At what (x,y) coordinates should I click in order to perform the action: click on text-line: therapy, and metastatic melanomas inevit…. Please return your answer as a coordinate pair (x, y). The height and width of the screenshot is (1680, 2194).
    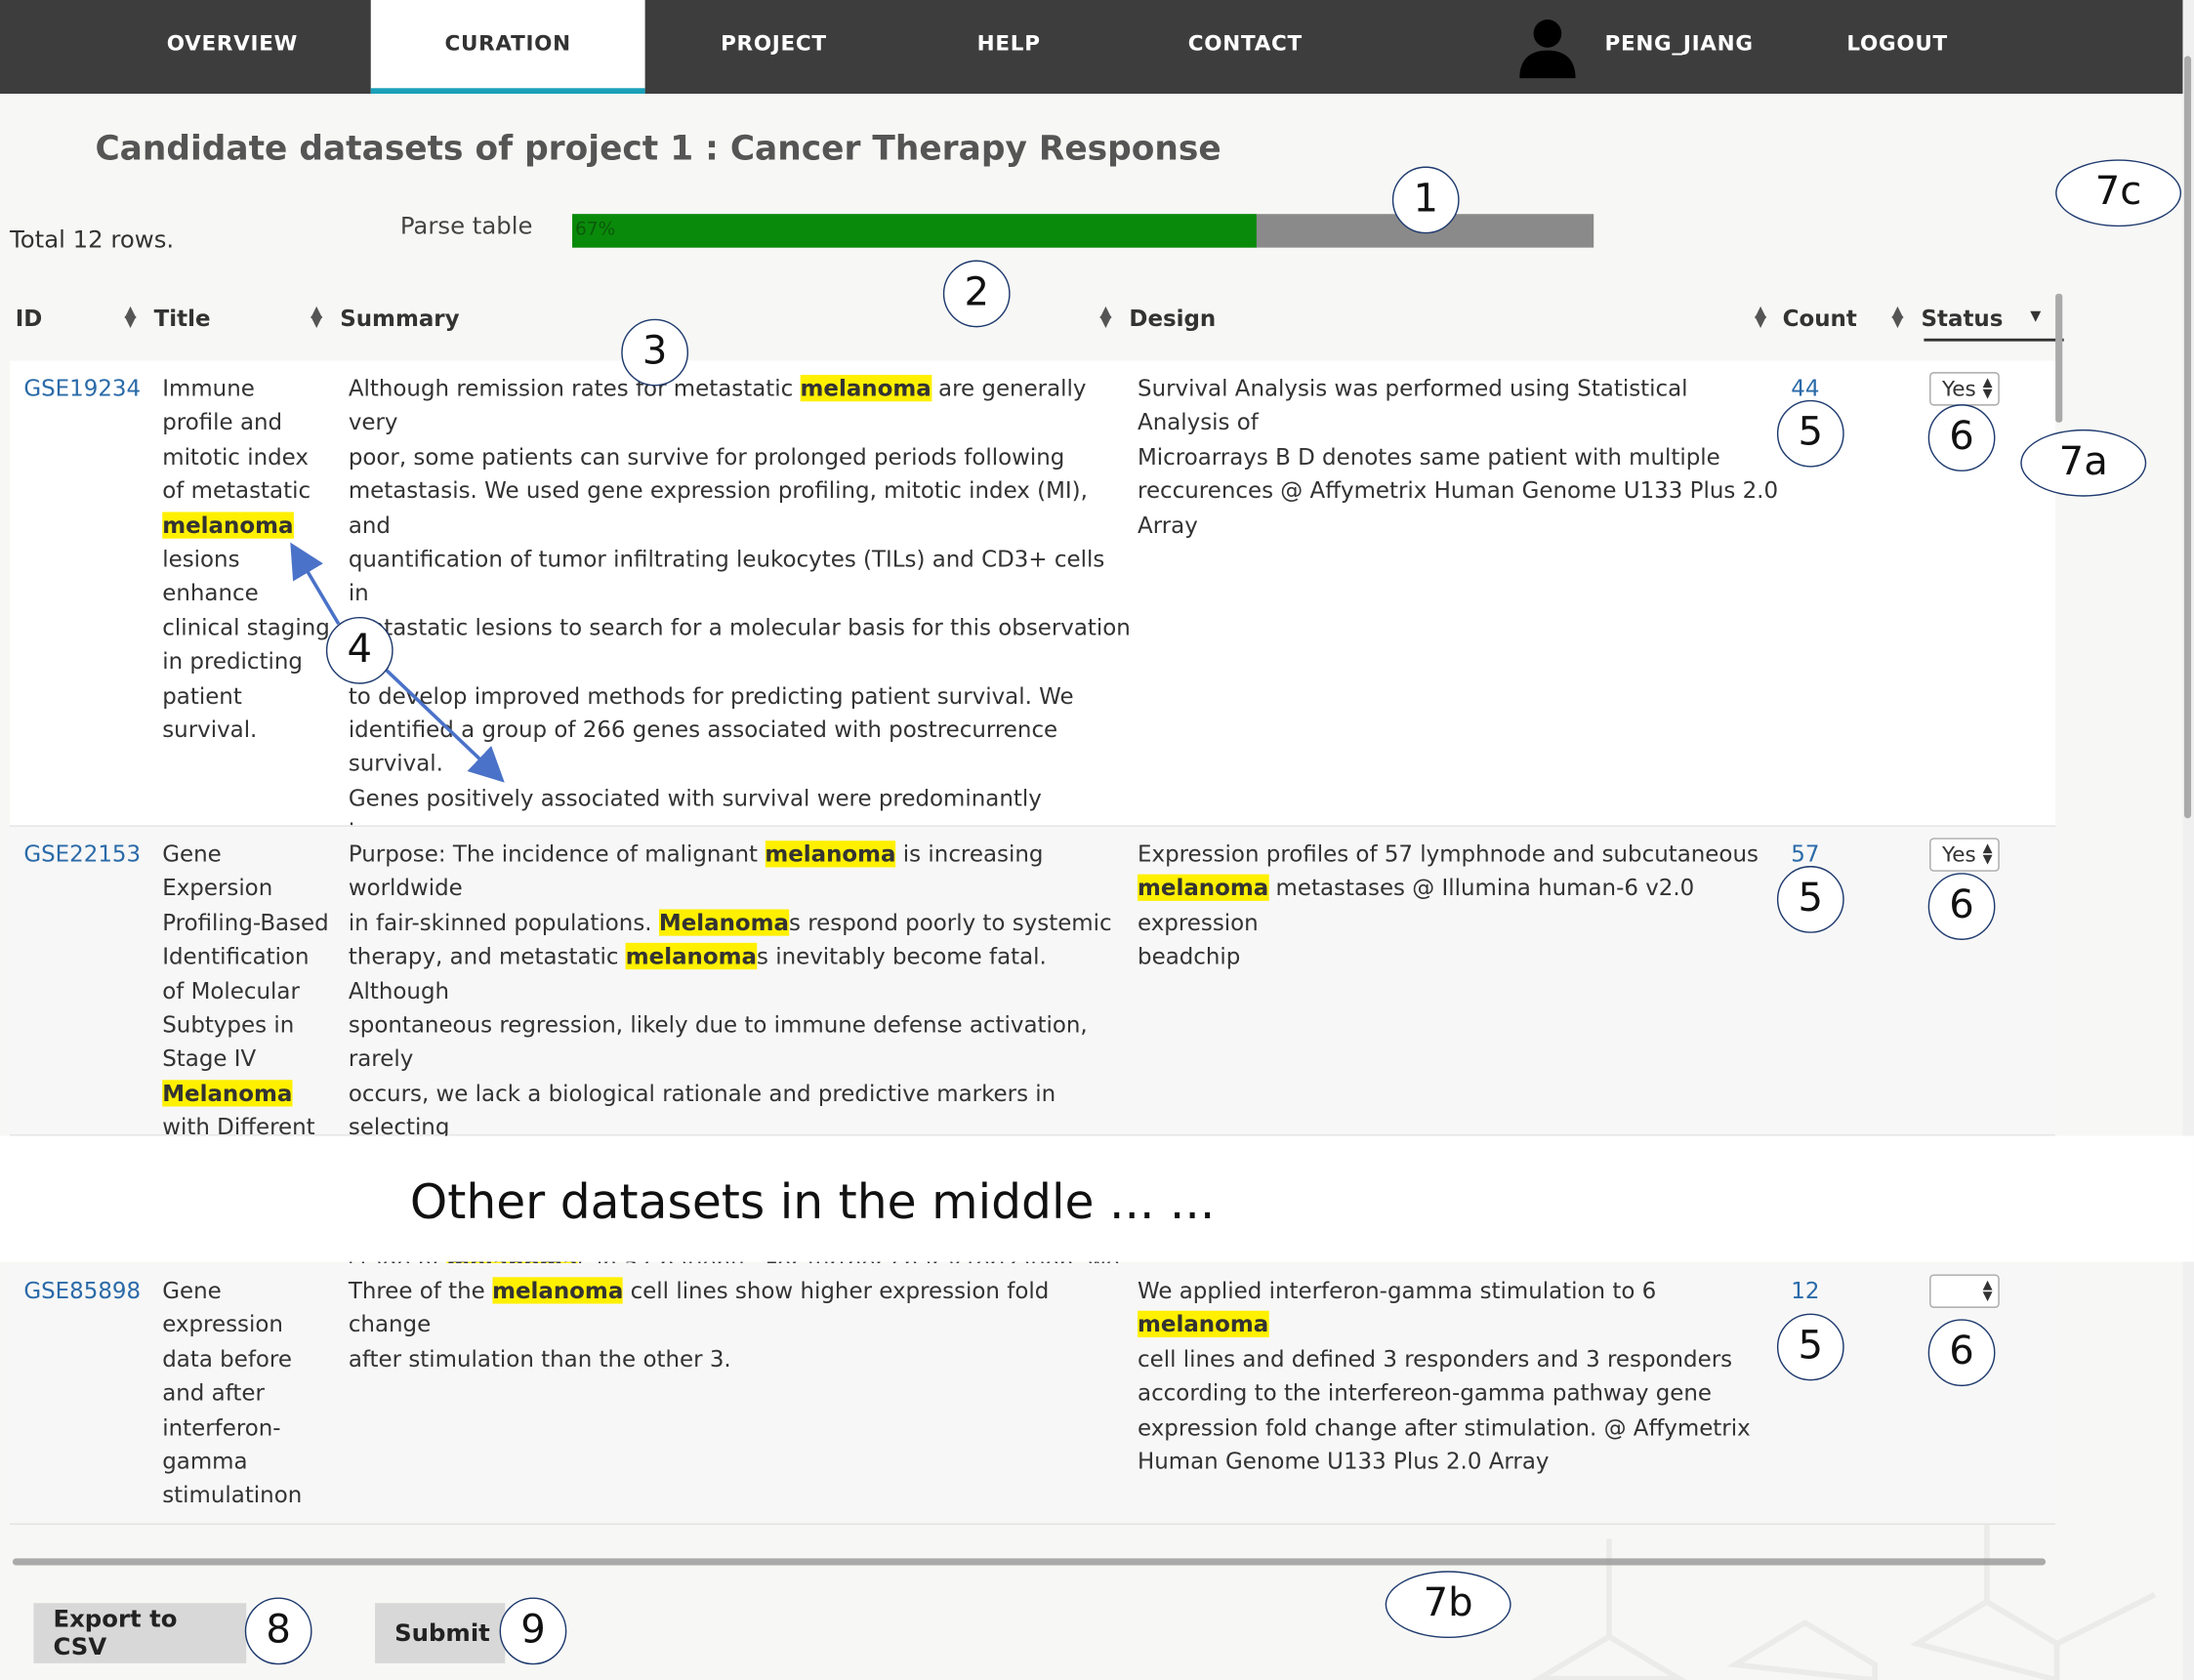
    Looking at the image, I should click on (697, 973).